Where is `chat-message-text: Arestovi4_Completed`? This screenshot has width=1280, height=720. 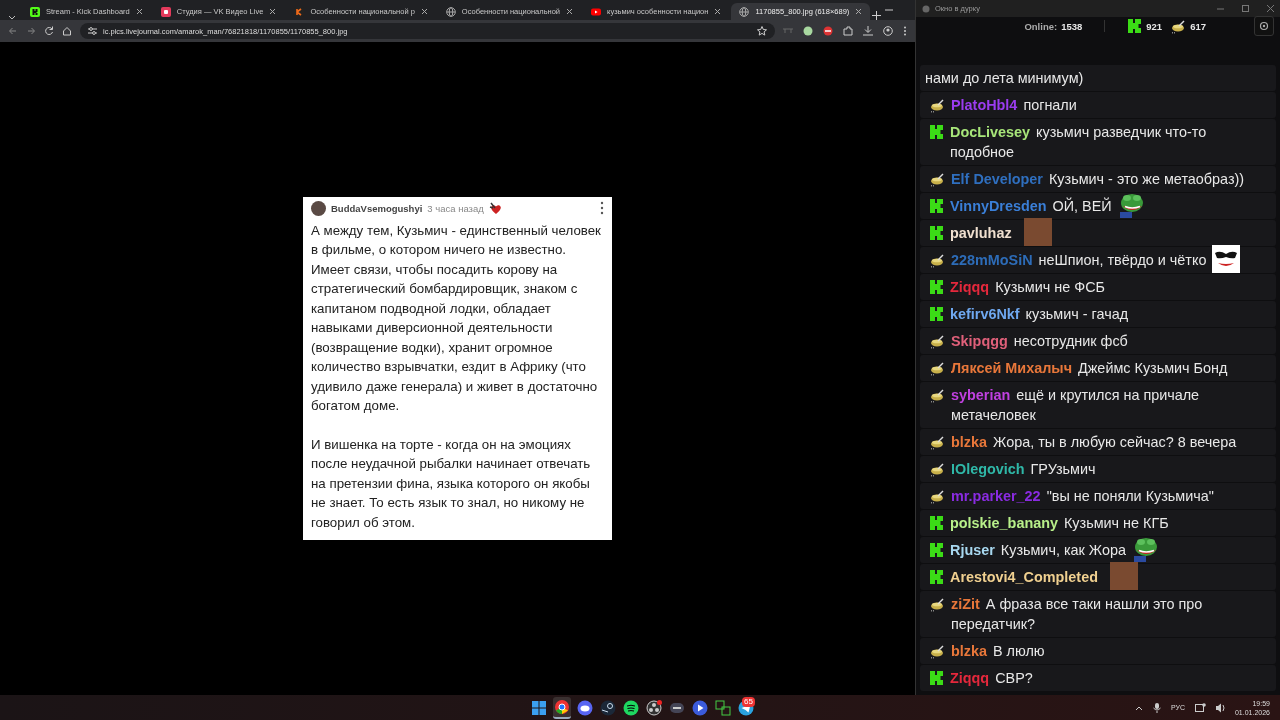
chat-message-text: Arestovi4_Completed is located at coordinates (1024, 577).